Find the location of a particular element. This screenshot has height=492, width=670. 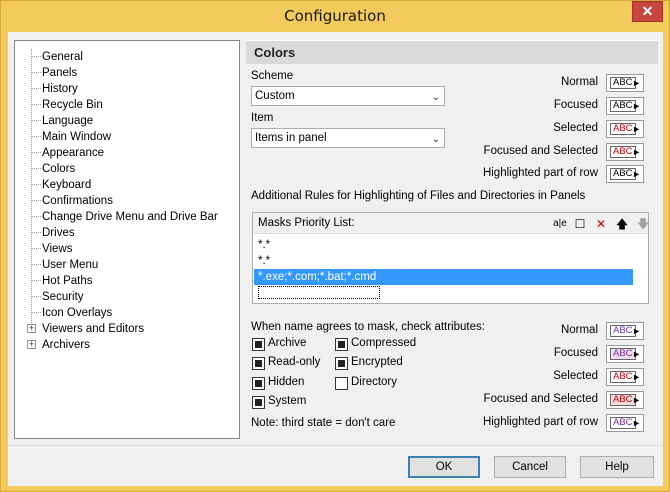

tree-item-label: General is located at coordinates (62, 57).